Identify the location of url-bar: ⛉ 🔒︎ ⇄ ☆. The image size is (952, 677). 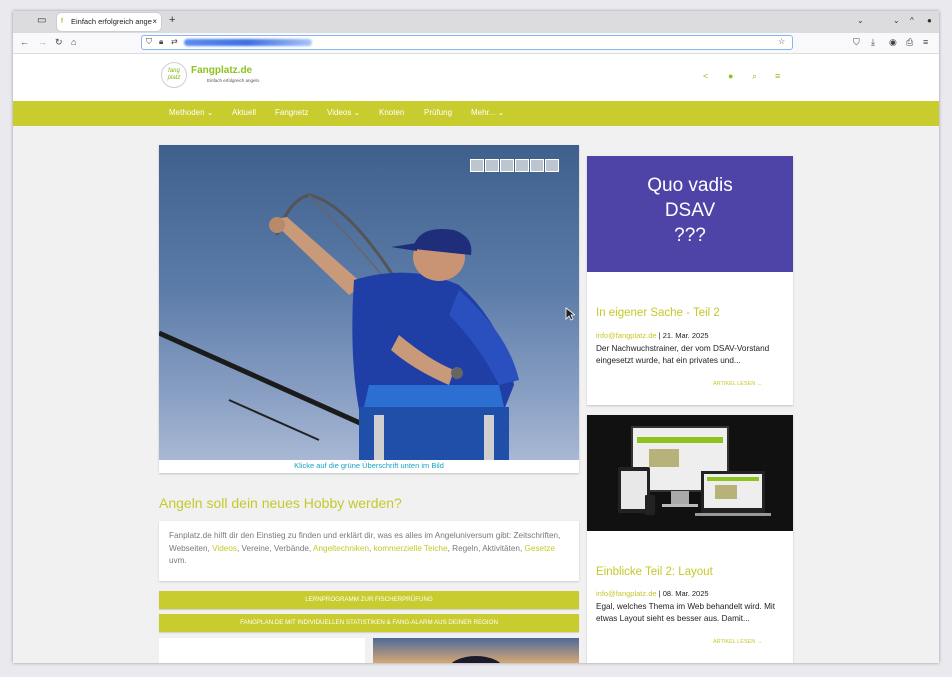
(467, 42).